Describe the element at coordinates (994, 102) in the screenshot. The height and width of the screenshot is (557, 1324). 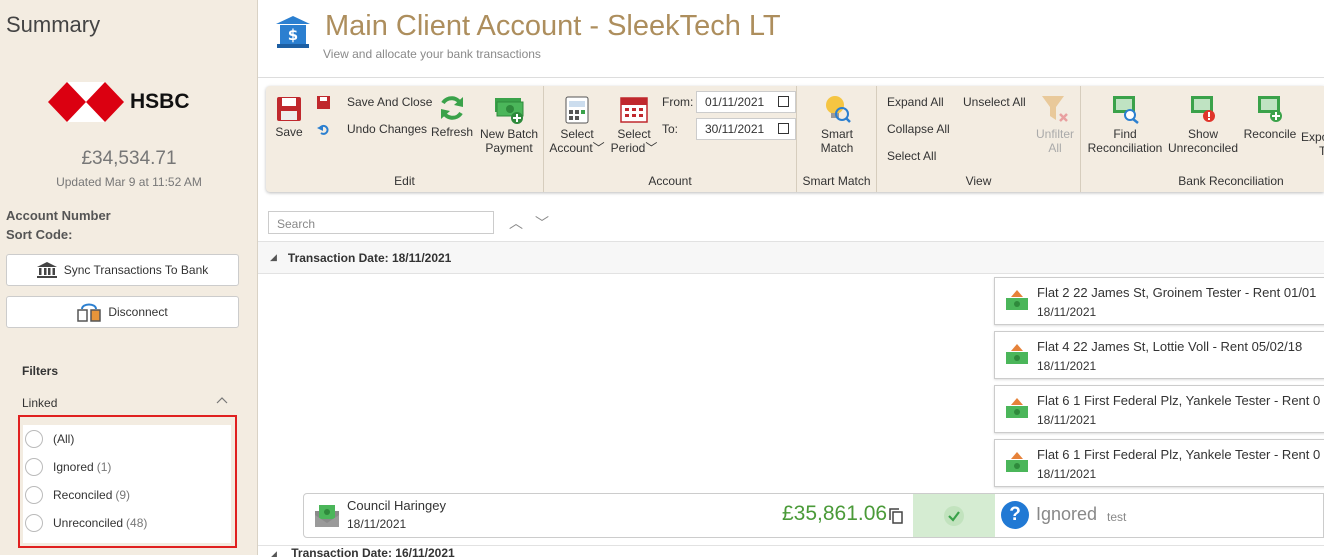
I see `unselect-all-button: Unselect All` at that location.